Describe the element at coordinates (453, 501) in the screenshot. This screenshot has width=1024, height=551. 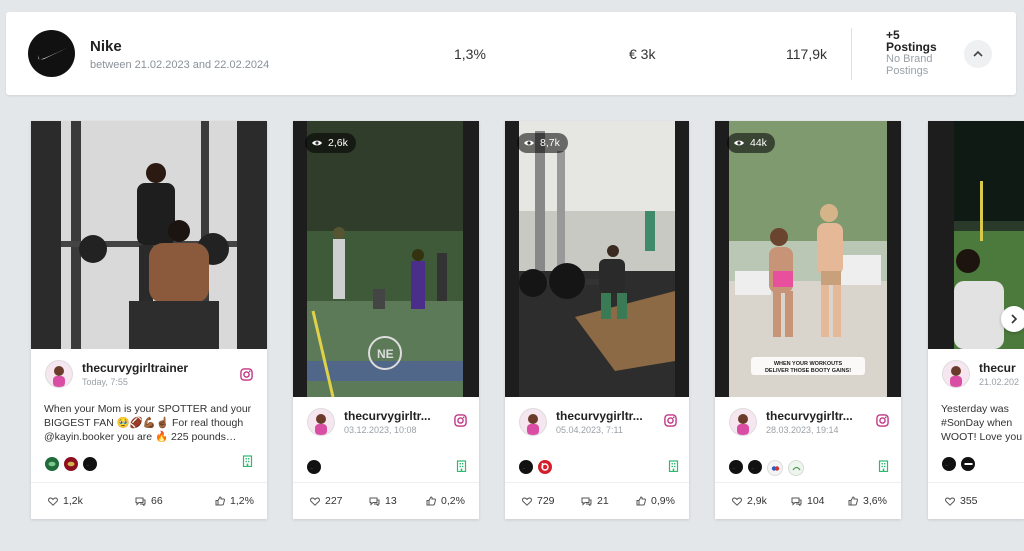
I see `engagement-rate: 0,2%` at that location.